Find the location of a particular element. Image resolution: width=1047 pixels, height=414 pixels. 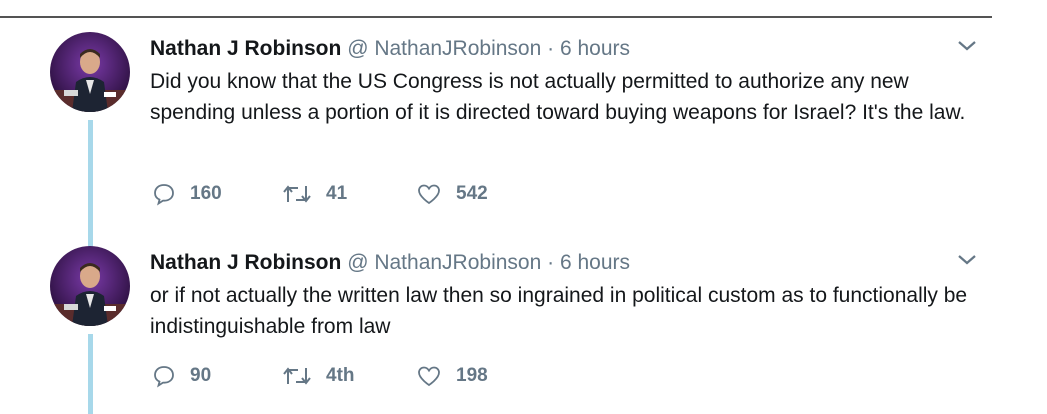

retweet-count: 4th is located at coordinates (340, 375).